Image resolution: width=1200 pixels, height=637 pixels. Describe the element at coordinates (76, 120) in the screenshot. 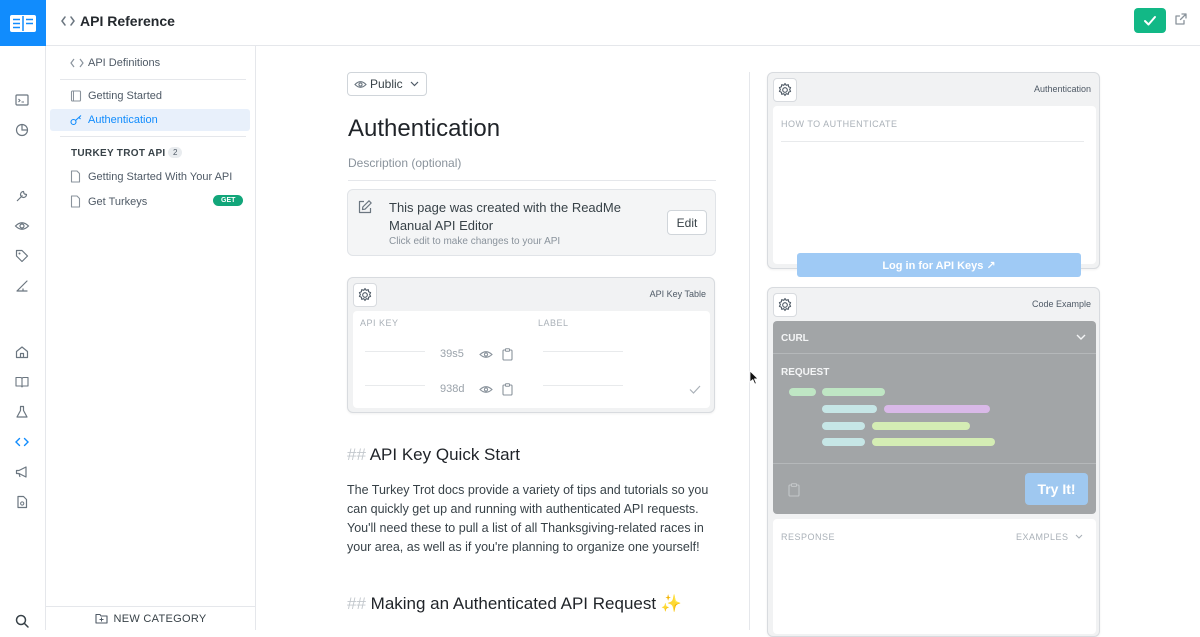

I see `key-icon` at that location.